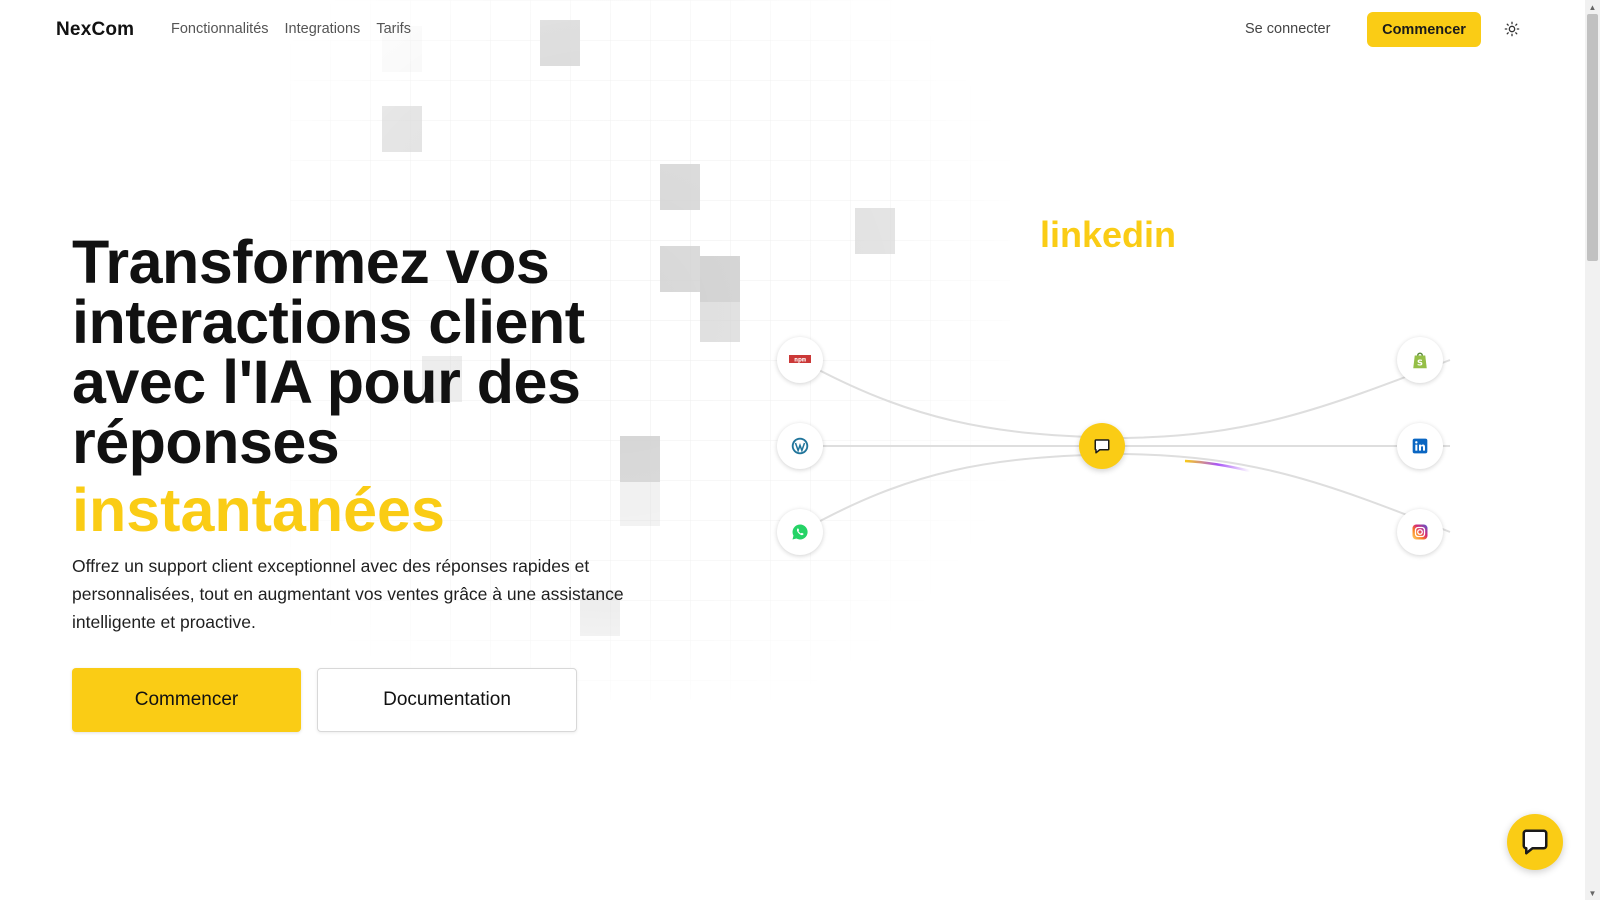 The height and width of the screenshot is (900, 1600). Describe the element at coordinates (1592, 893) in the screenshot. I see `scroll-down-arrow-icon: ▼` at that location.